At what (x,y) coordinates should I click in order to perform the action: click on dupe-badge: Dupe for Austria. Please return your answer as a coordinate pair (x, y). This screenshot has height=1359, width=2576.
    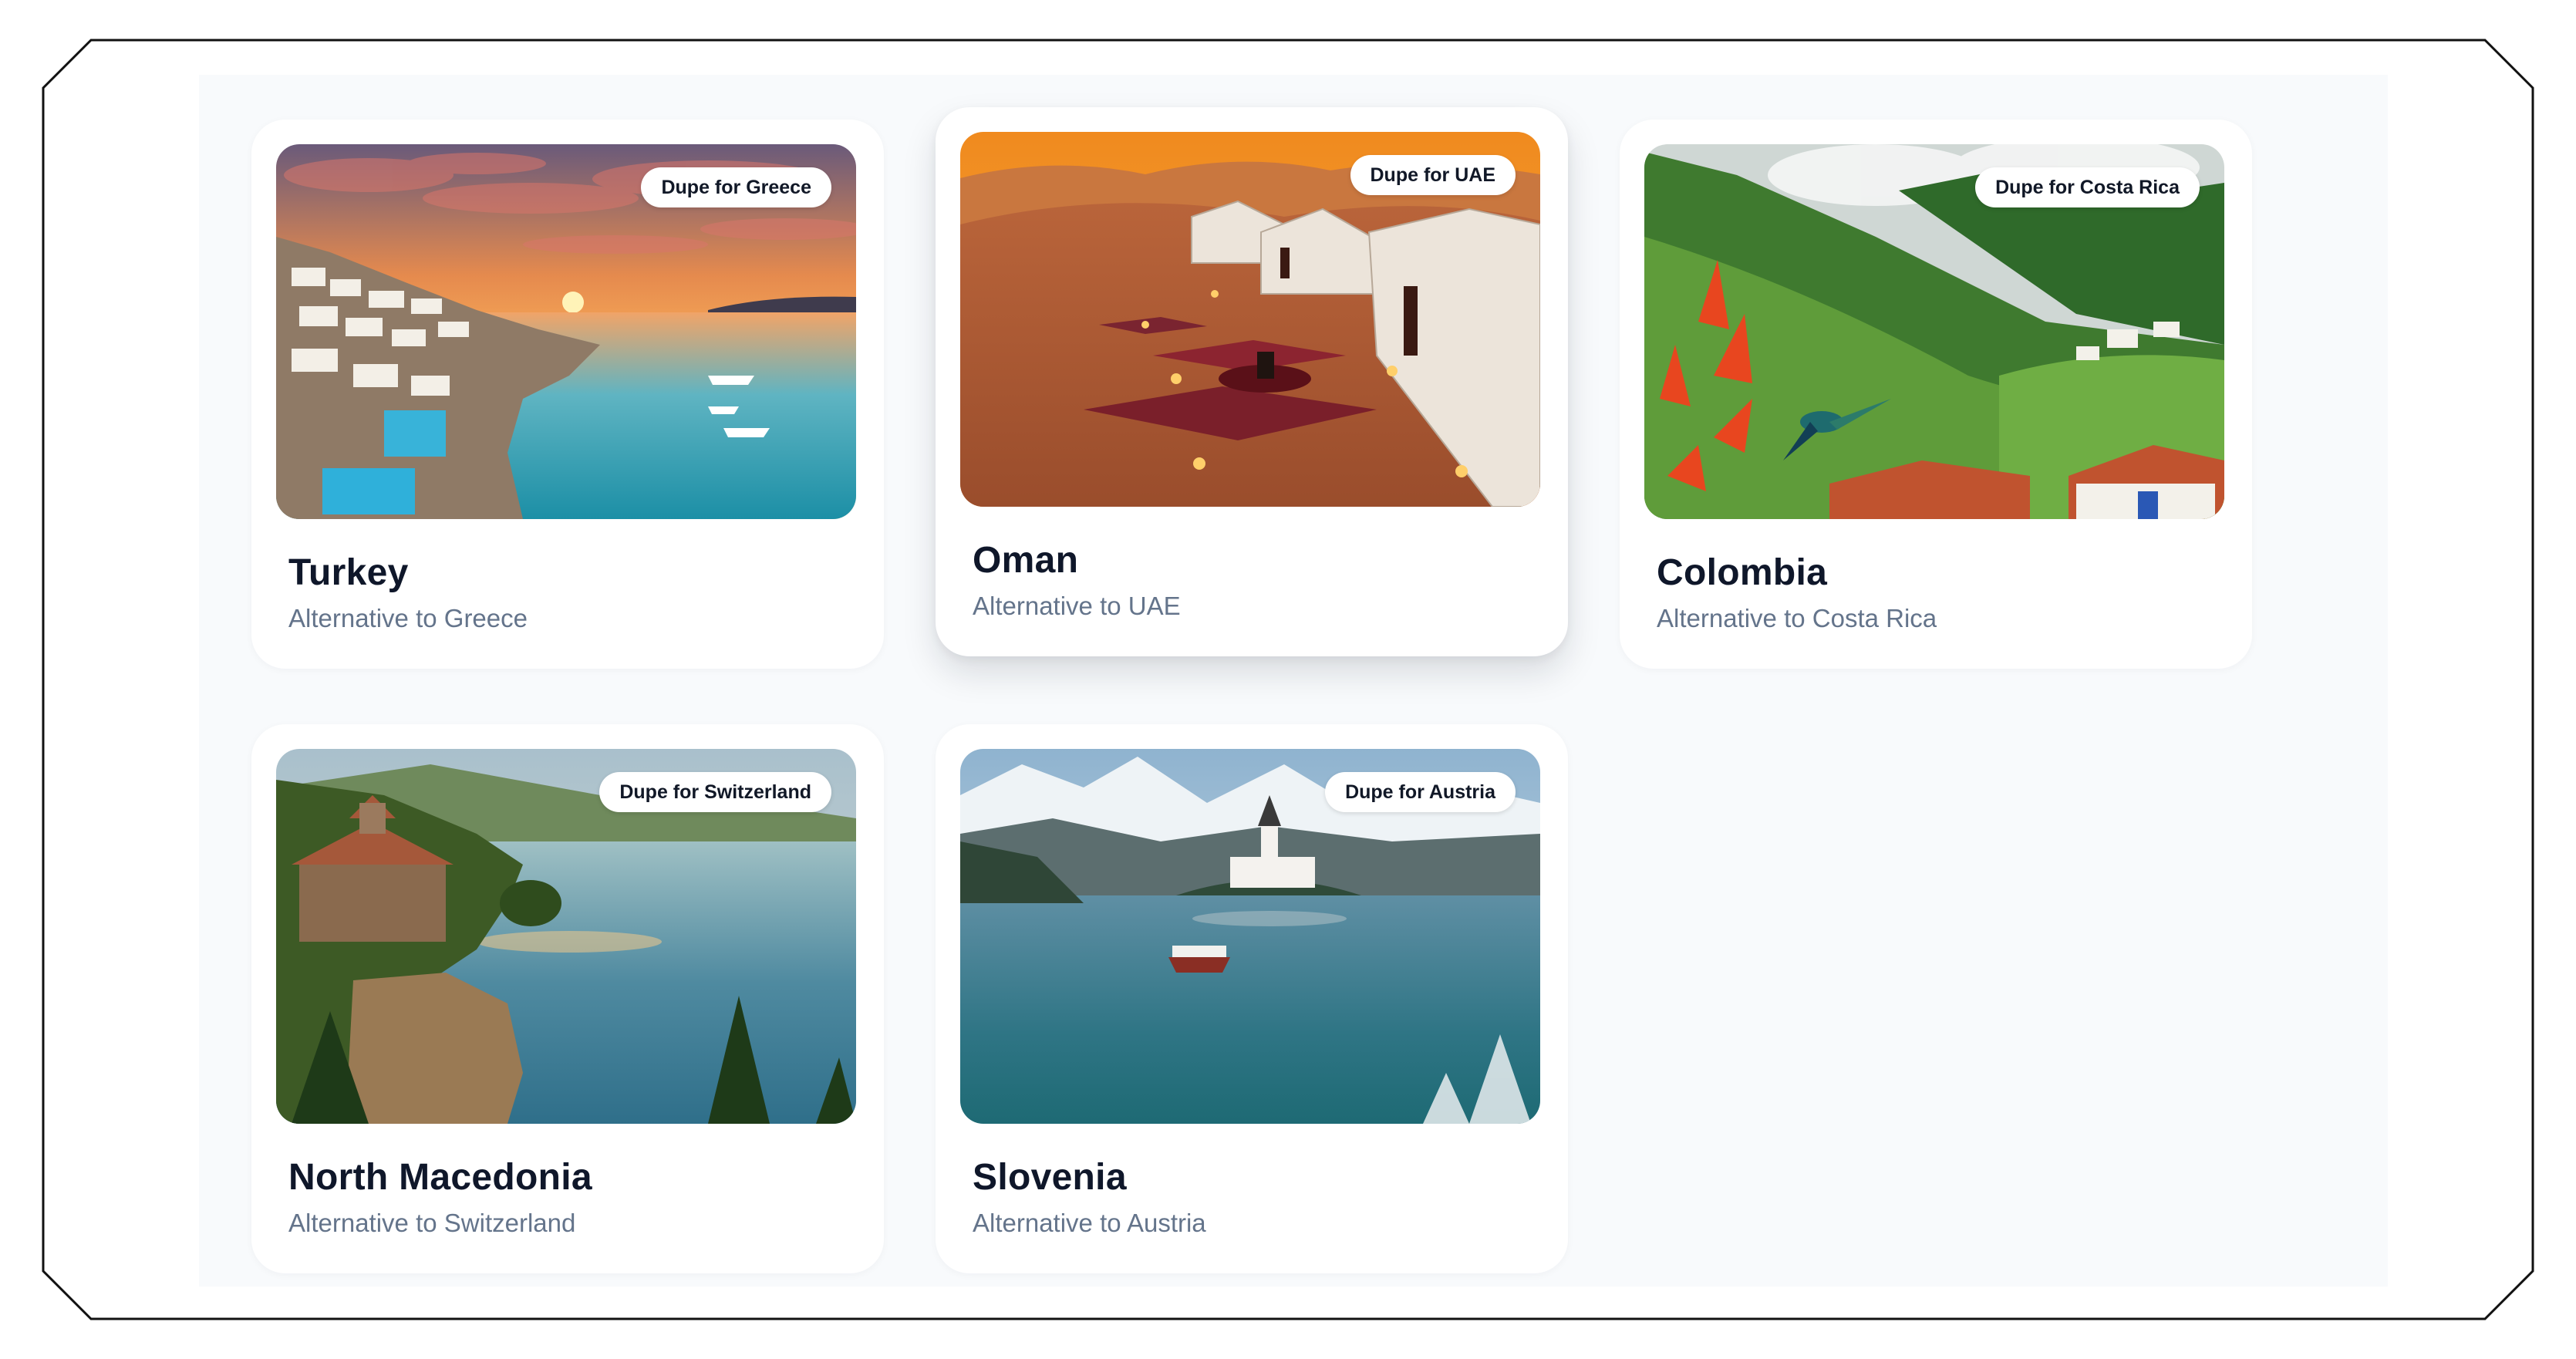
    Looking at the image, I should click on (1420, 792).